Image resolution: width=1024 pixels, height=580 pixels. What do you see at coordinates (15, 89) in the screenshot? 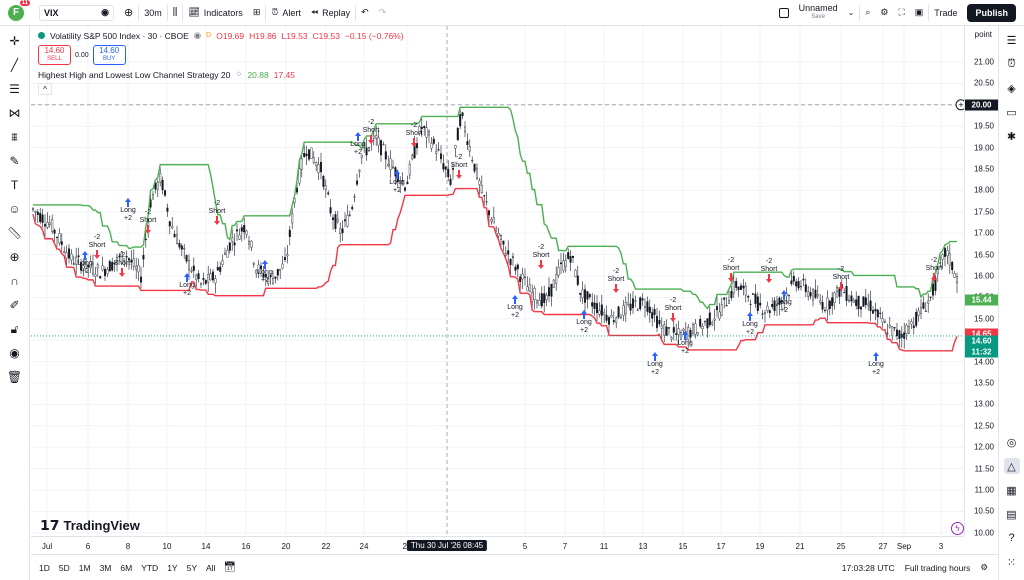
I see `horizontal-lines-icon: ☰` at bounding box center [15, 89].